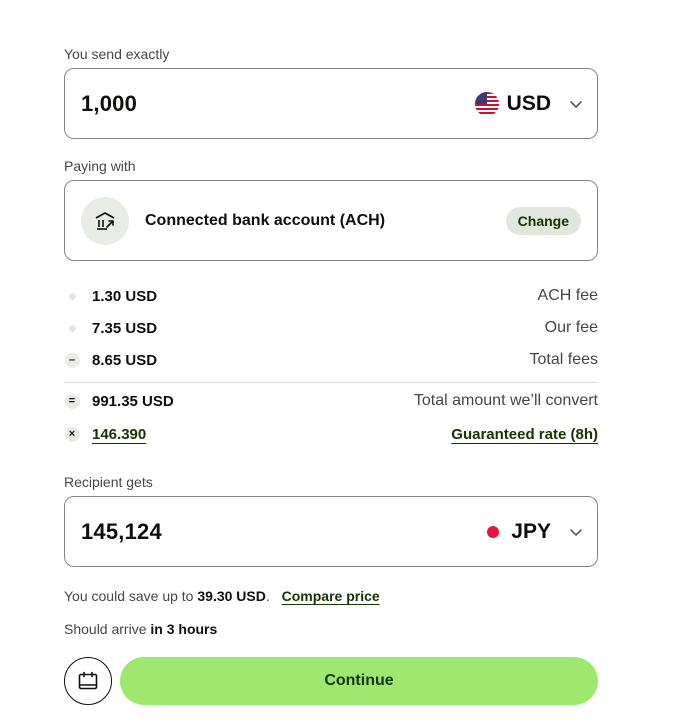 Image resolution: width=691 pixels, height=723 pixels. I want to click on savings-amount: 39.30 USD, so click(231, 596).